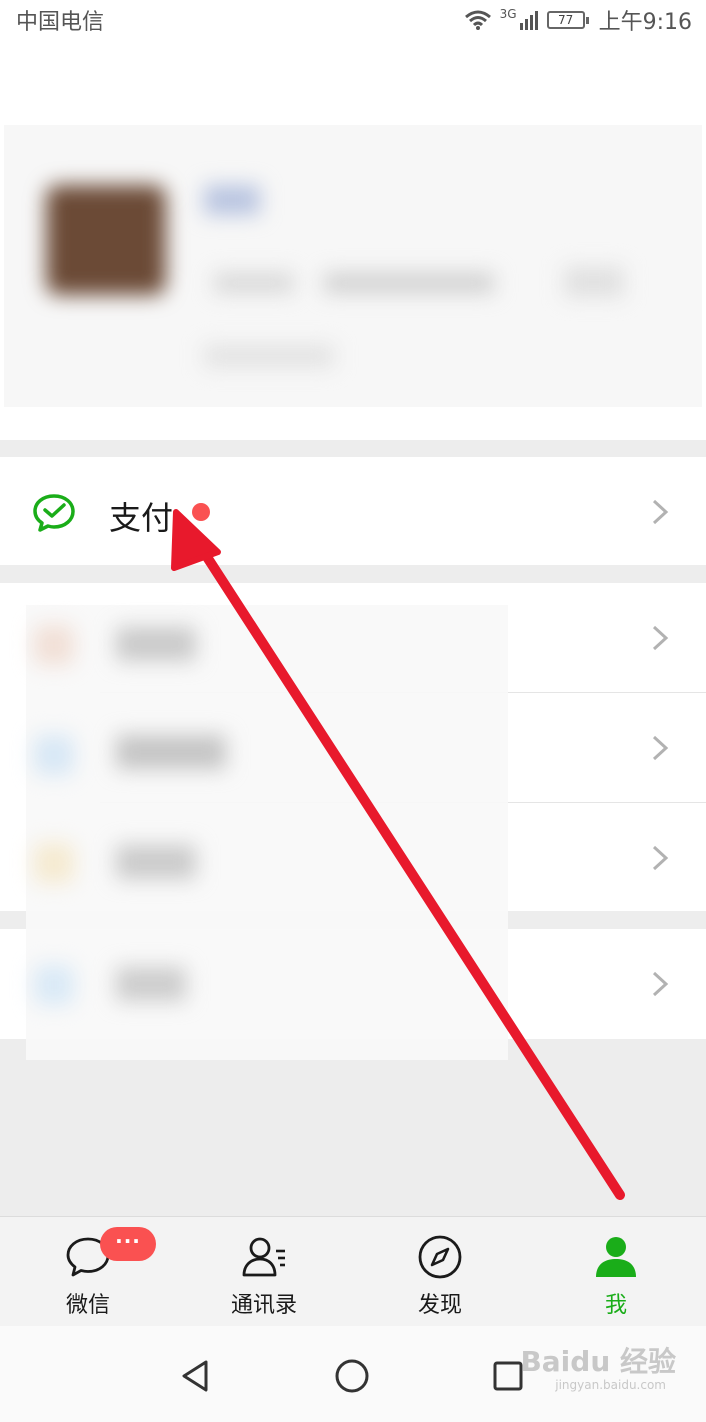 This screenshot has width=706, height=1422. What do you see at coordinates (263, 1305) in the screenshot?
I see `tab-label: 通讯录` at bounding box center [263, 1305].